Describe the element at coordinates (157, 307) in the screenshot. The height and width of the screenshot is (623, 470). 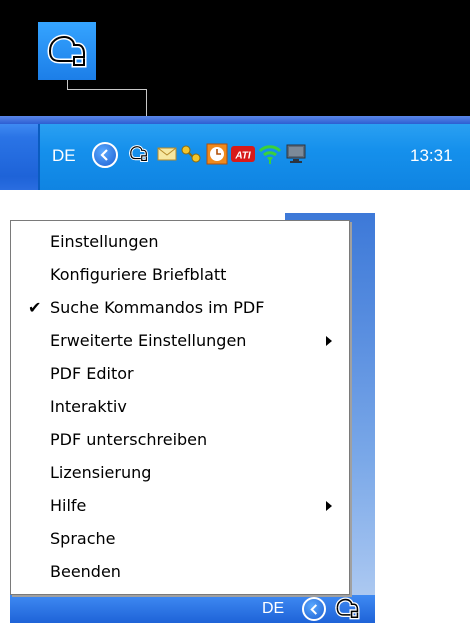
I see `menu-item-label: Suche Kommandos im PDF` at that location.